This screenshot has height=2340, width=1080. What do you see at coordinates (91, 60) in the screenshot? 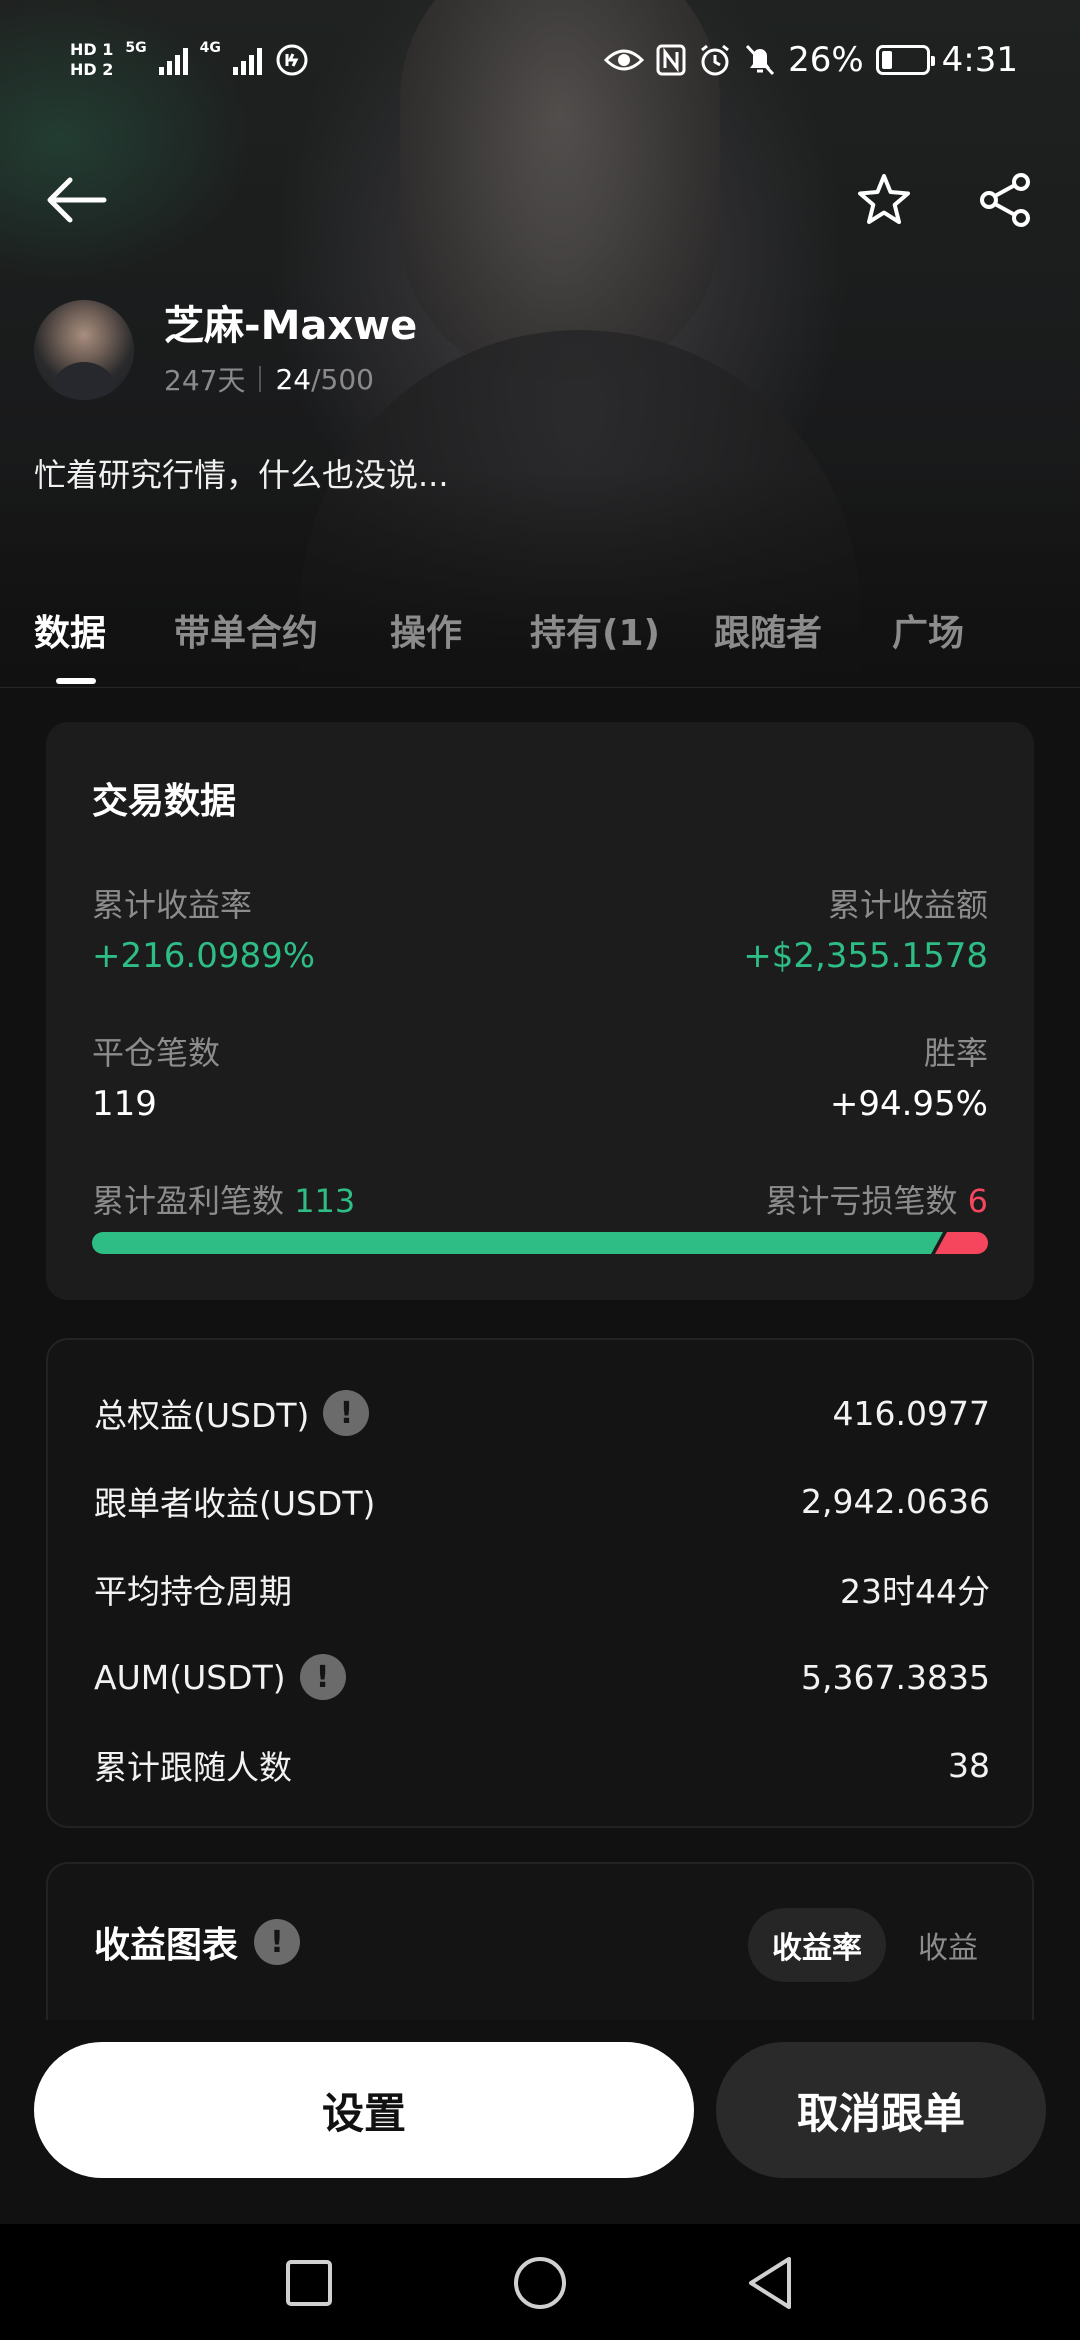
I see `hd-indicator: HD 1 HD 2` at bounding box center [91, 60].